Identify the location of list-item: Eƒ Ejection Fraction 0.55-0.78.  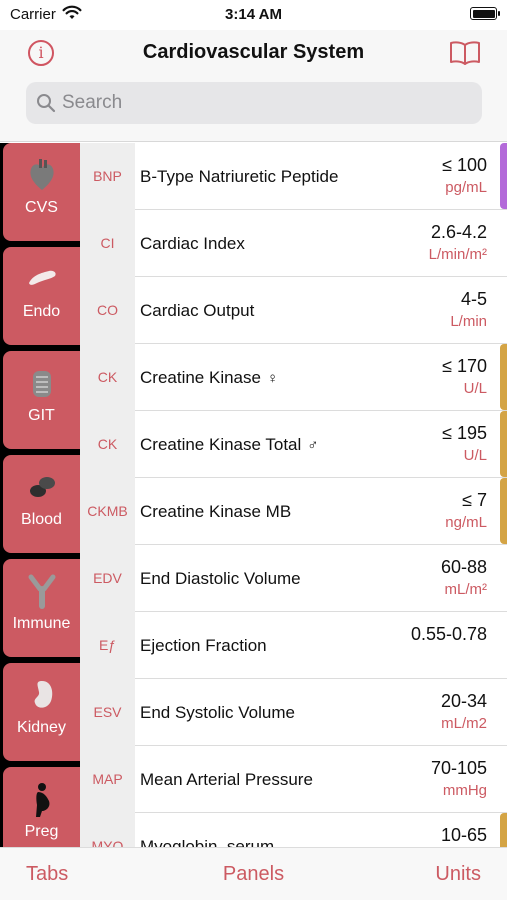
(293, 645).